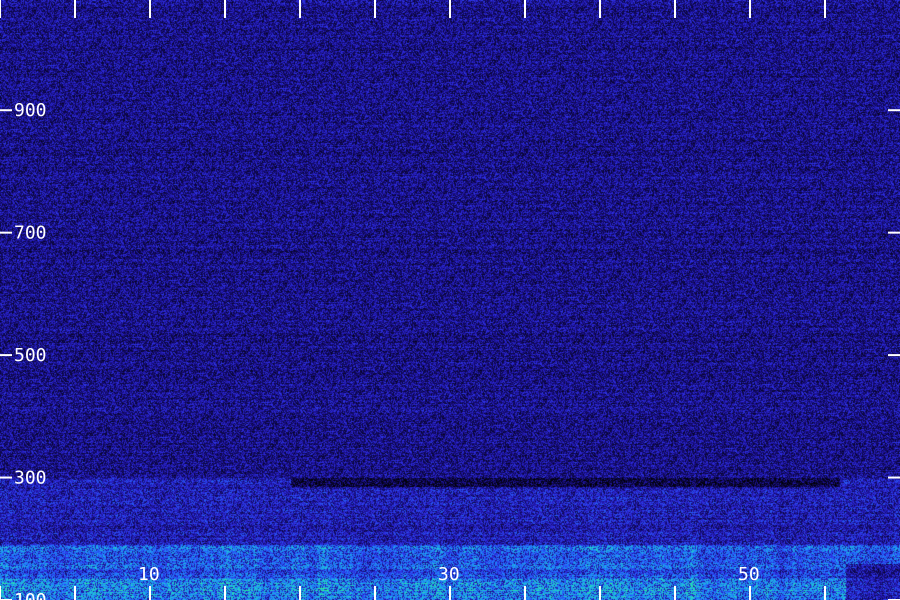  Describe the element at coordinates (30, 355) in the screenshot. I see `y-tick-label: 500` at that location.